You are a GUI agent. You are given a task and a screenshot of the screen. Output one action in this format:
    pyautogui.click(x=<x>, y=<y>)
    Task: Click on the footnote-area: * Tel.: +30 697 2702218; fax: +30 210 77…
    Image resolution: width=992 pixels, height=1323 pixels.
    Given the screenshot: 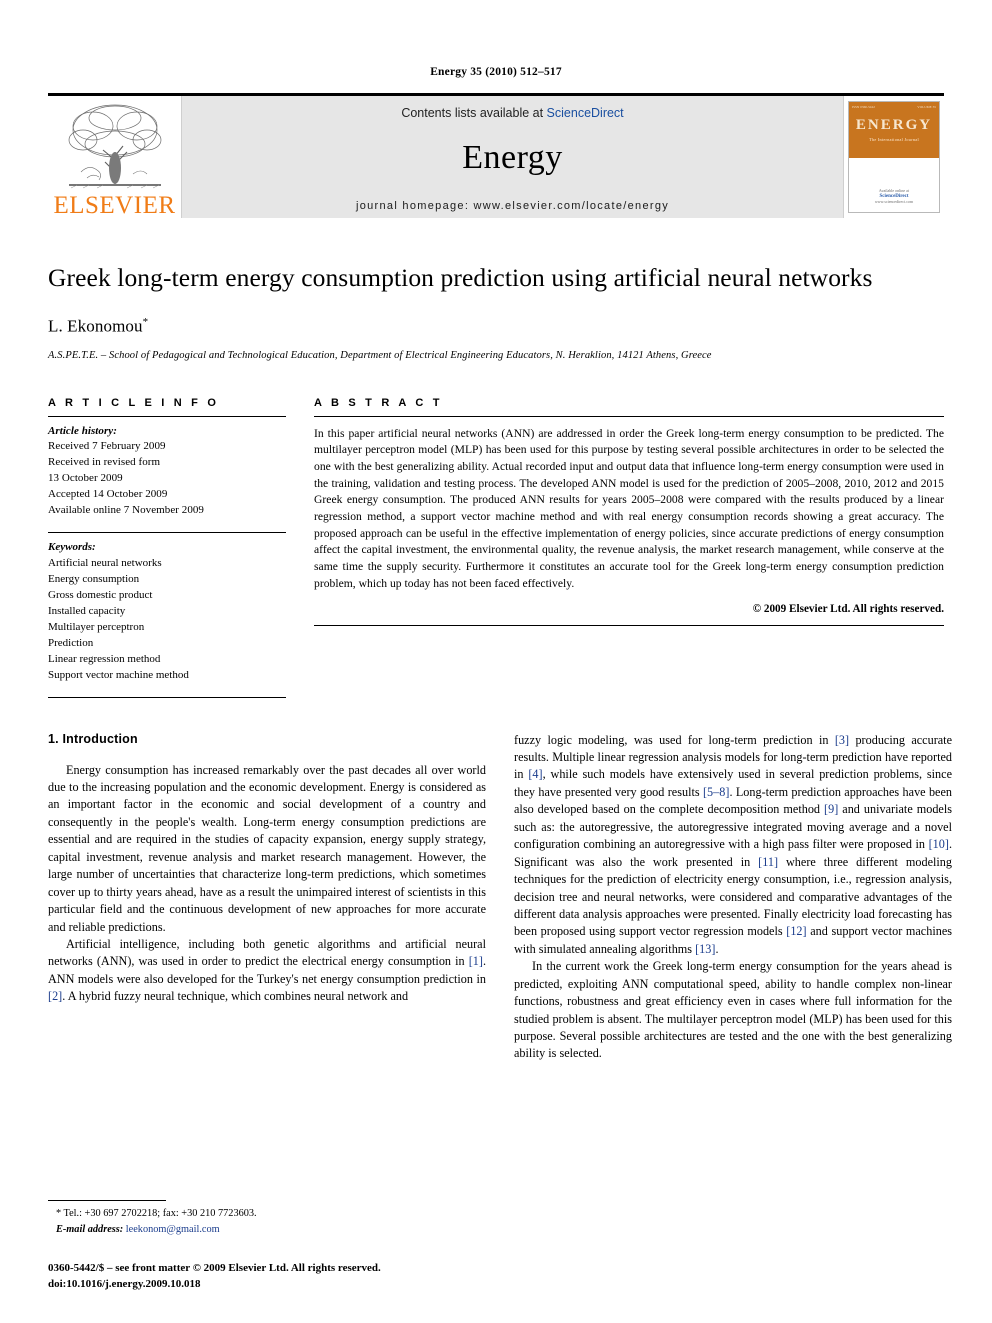 What is the action you would take?
    pyautogui.click(x=267, y=1246)
    